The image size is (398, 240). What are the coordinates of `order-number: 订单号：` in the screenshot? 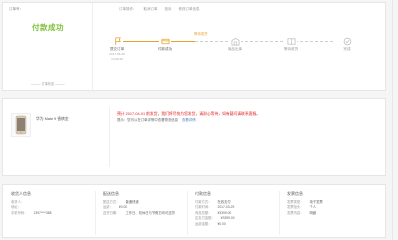 It's located at (16, 9).